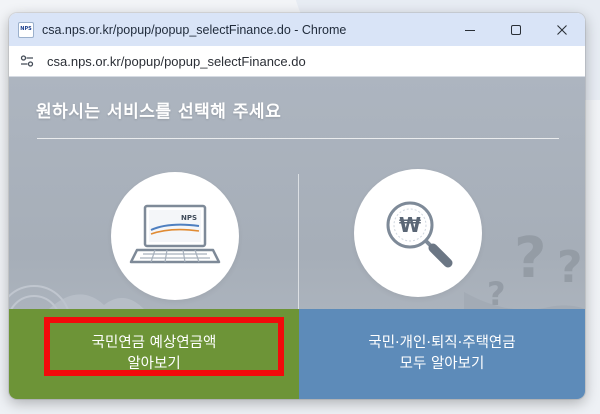 The image size is (600, 414). Describe the element at coordinates (26, 29) in the screenshot. I see `nps-favicon-icon: NPS` at that location.